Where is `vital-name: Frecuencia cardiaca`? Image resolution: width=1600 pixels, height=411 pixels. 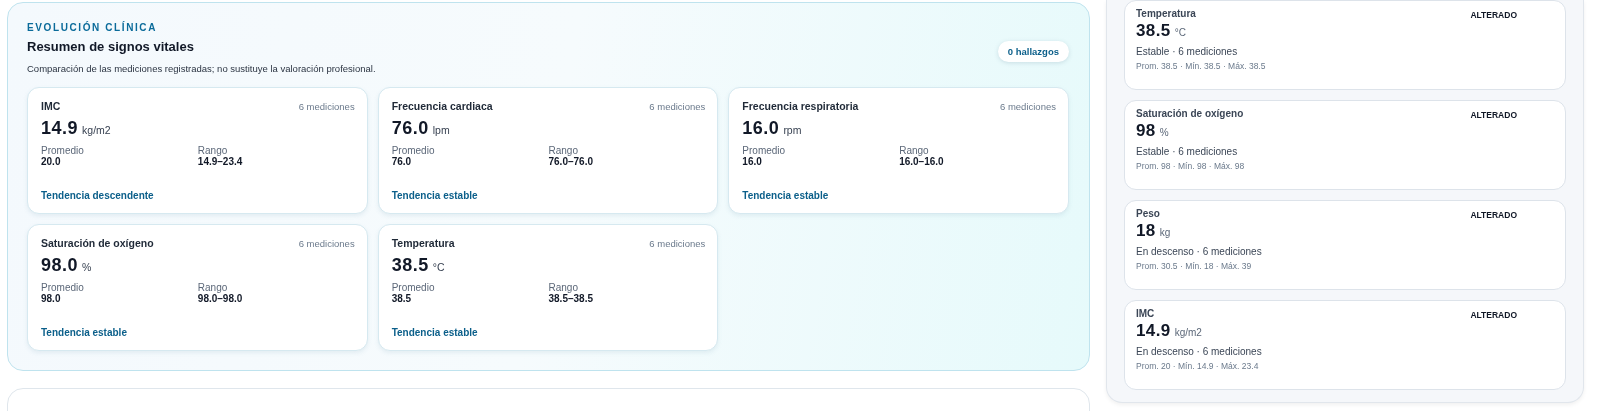
vital-name: Frecuencia cardiaca is located at coordinates (442, 106).